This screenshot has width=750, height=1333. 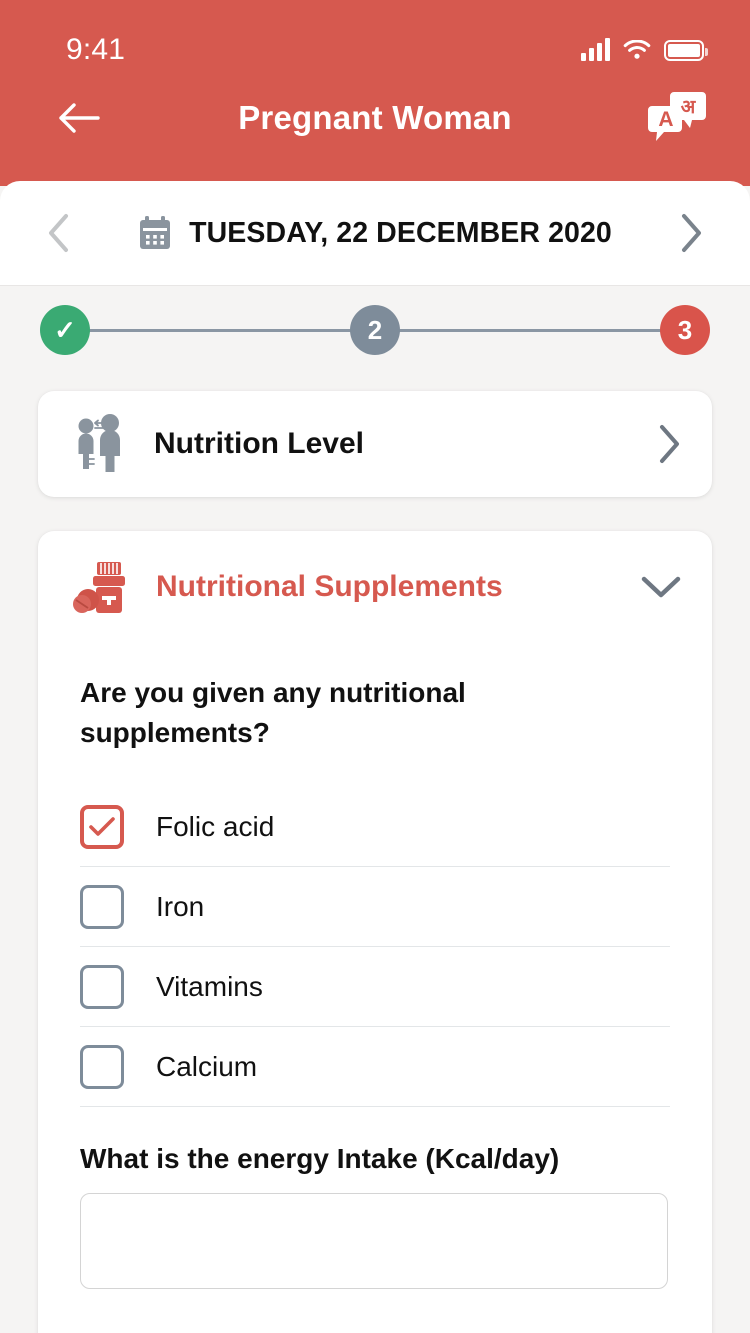 I want to click on translate-button: अ A, so click(x=677, y=117).